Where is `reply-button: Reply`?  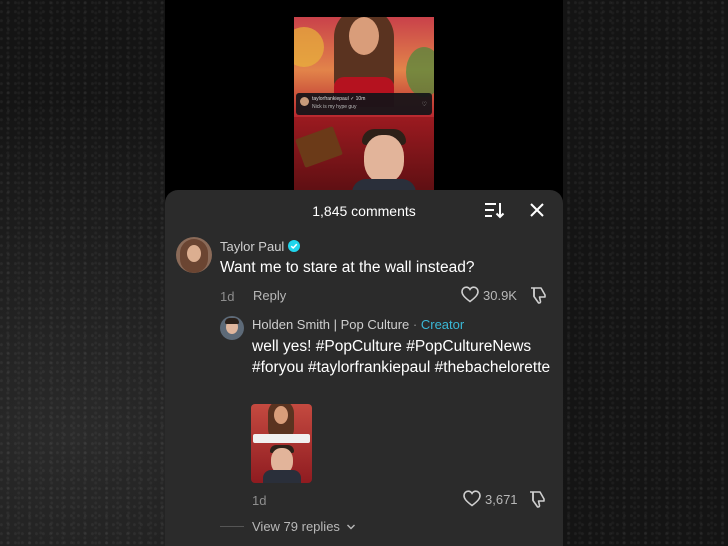
reply-button: Reply is located at coordinates (269, 295).